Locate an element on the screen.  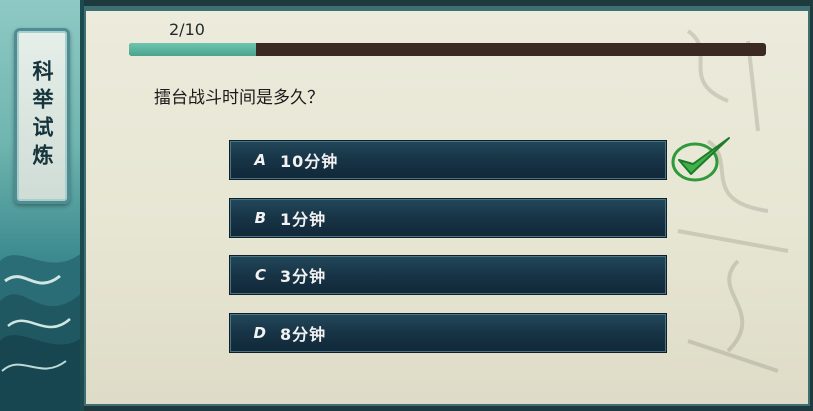
progress-bar-fill is located at coordinates (193, 49).